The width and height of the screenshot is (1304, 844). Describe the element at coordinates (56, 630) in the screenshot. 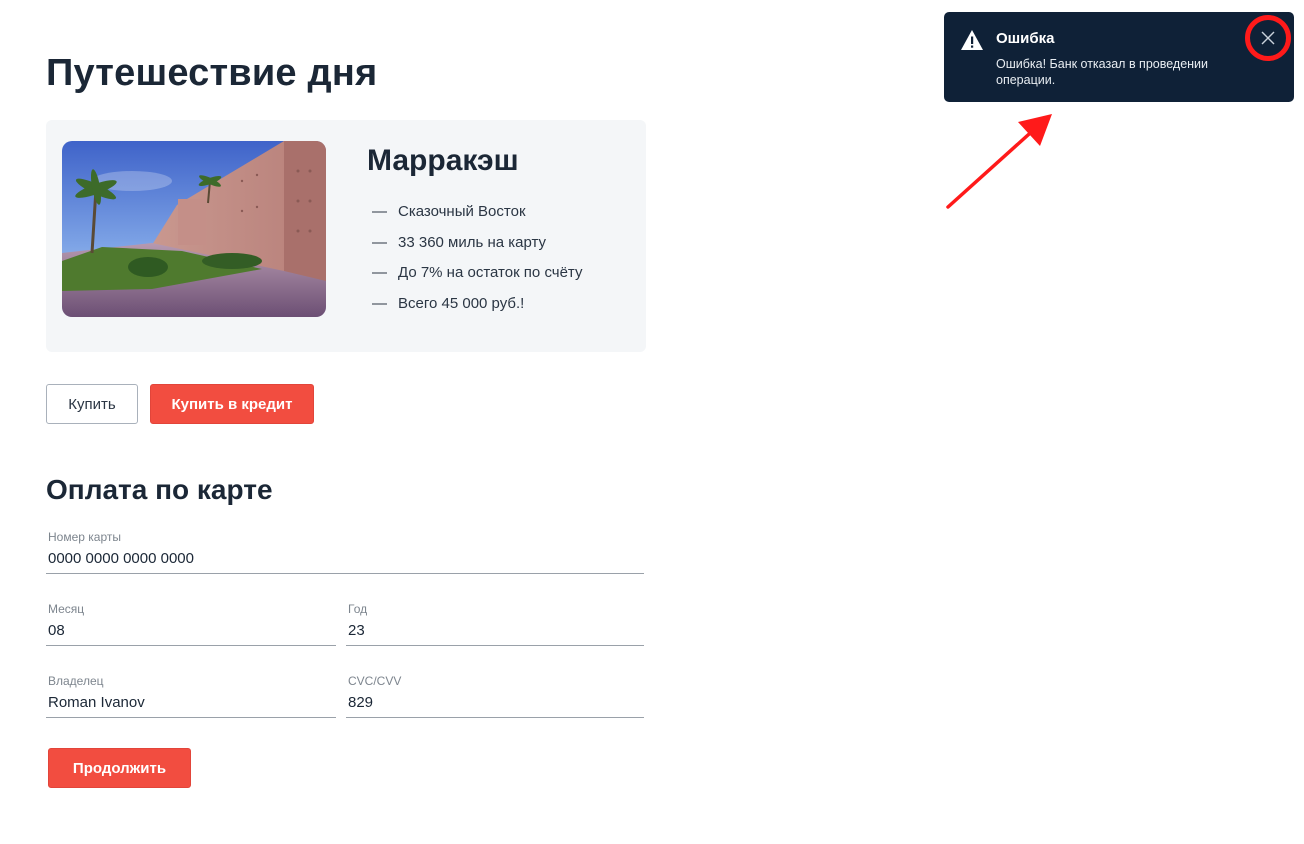

I see `month-input: 08` at that location.